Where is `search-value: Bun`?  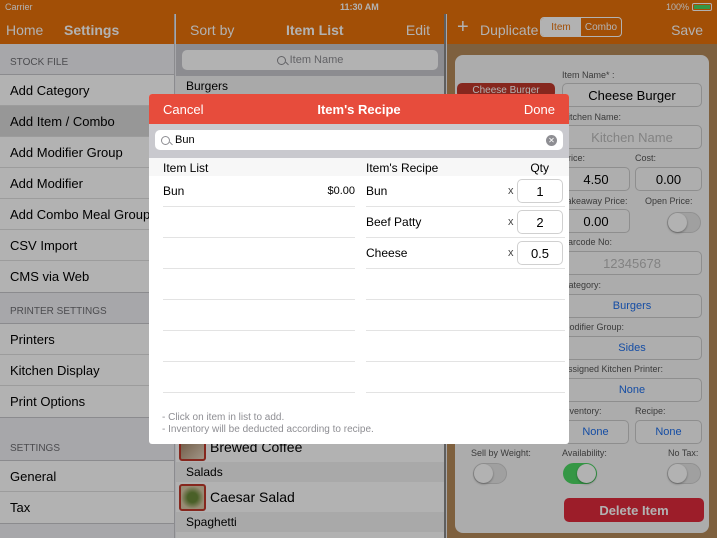
search-value: Bun is located at coordinates (185, 140).